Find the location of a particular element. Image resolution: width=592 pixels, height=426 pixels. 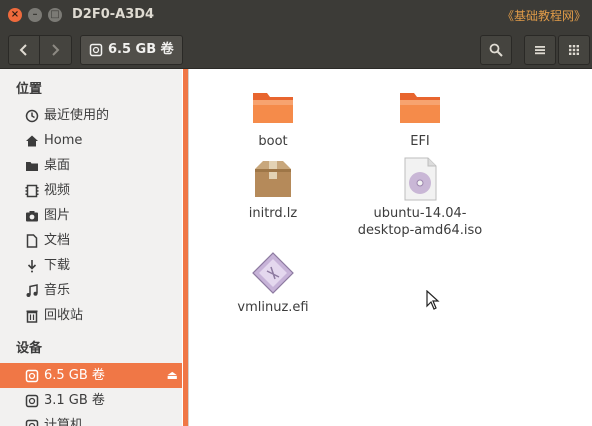

sidebar-item-documents: 文档 is located at coordinates (91, 240).